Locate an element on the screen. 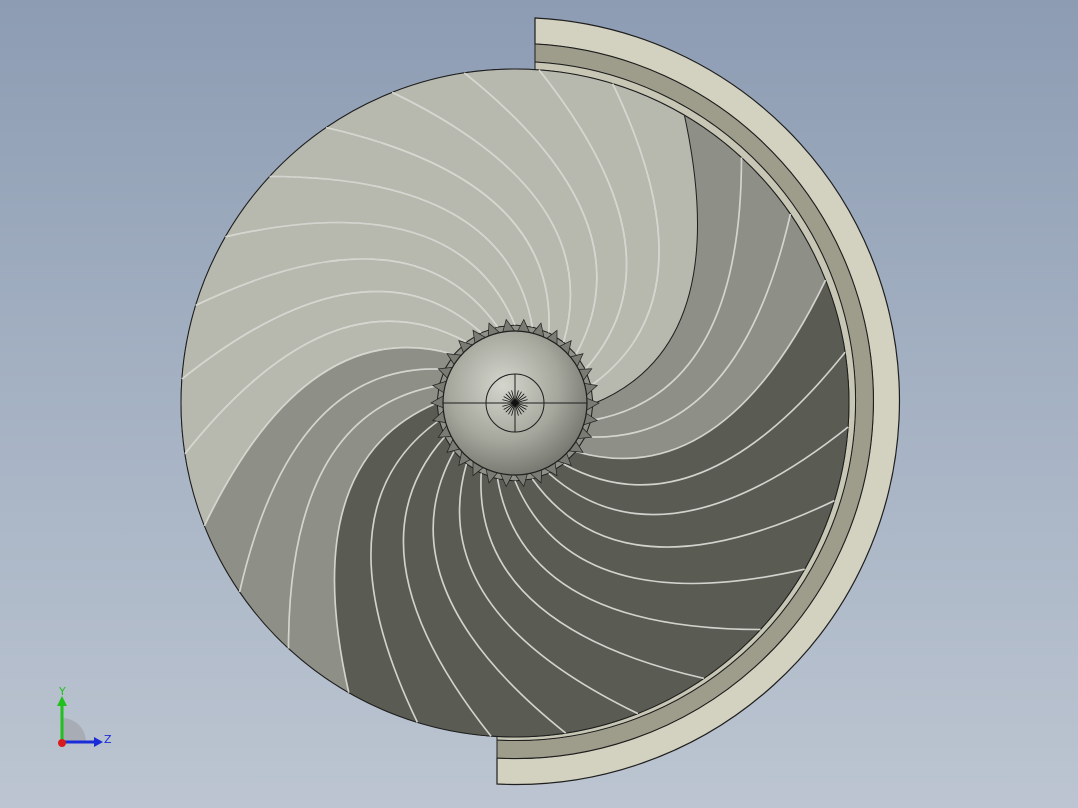 The image size is (1078, 808). triad-quadrant is located at coordinates (74, 730).